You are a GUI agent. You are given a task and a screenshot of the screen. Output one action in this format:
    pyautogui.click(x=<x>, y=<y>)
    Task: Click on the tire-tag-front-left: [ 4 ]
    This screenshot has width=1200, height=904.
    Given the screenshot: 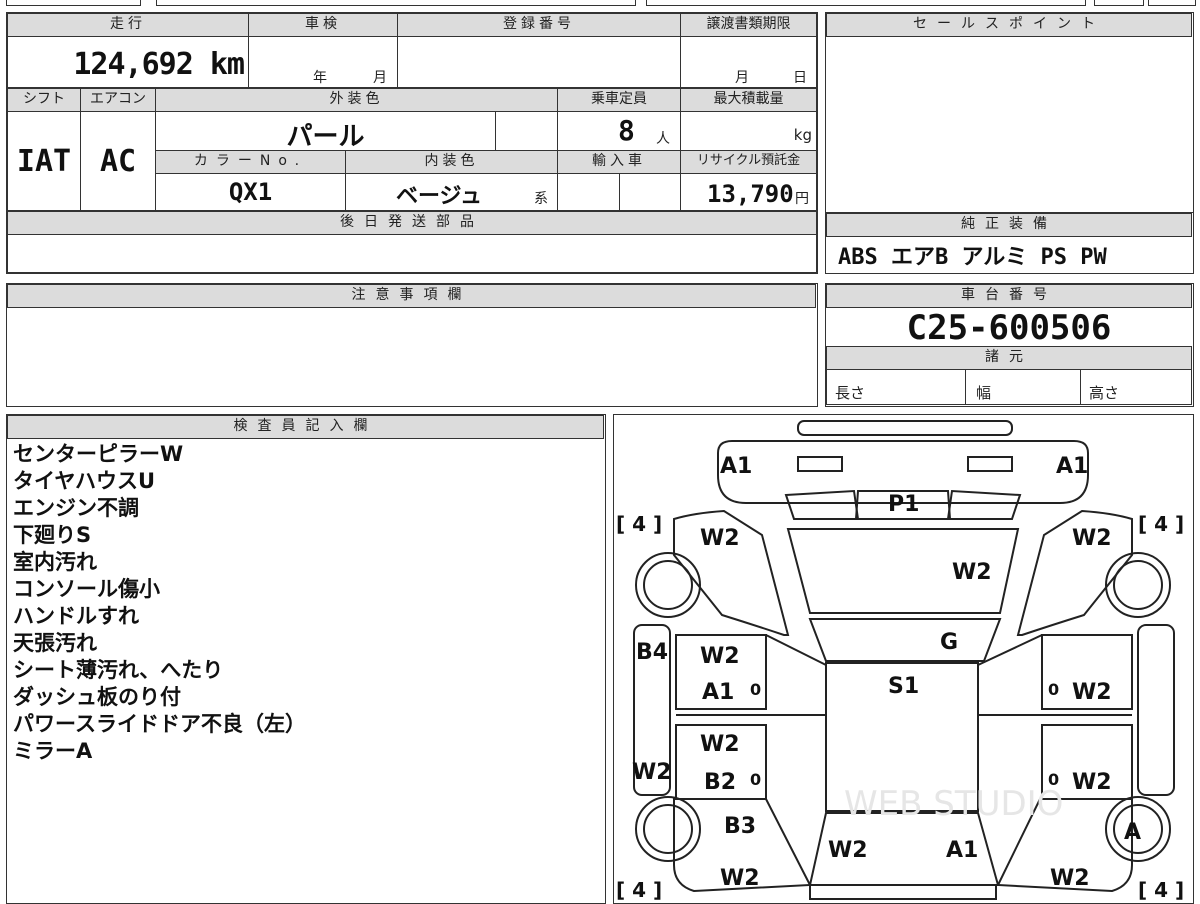 What is the action you would take?
    pyautogui.click(x=639, y=524)
    